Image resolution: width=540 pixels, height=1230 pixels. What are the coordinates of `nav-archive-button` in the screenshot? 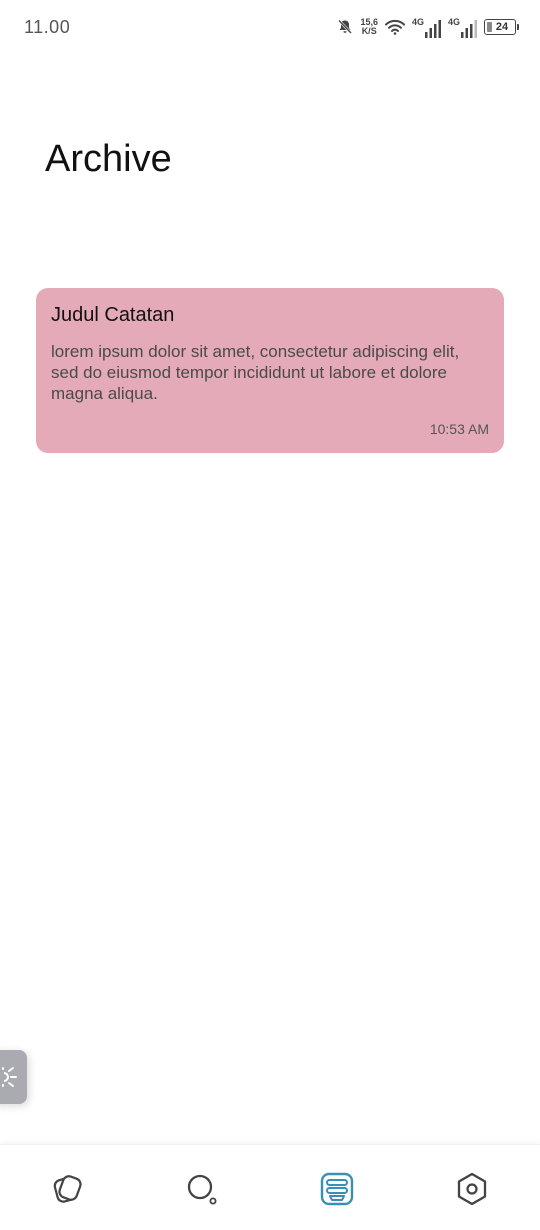 It's located at (337, 1189).